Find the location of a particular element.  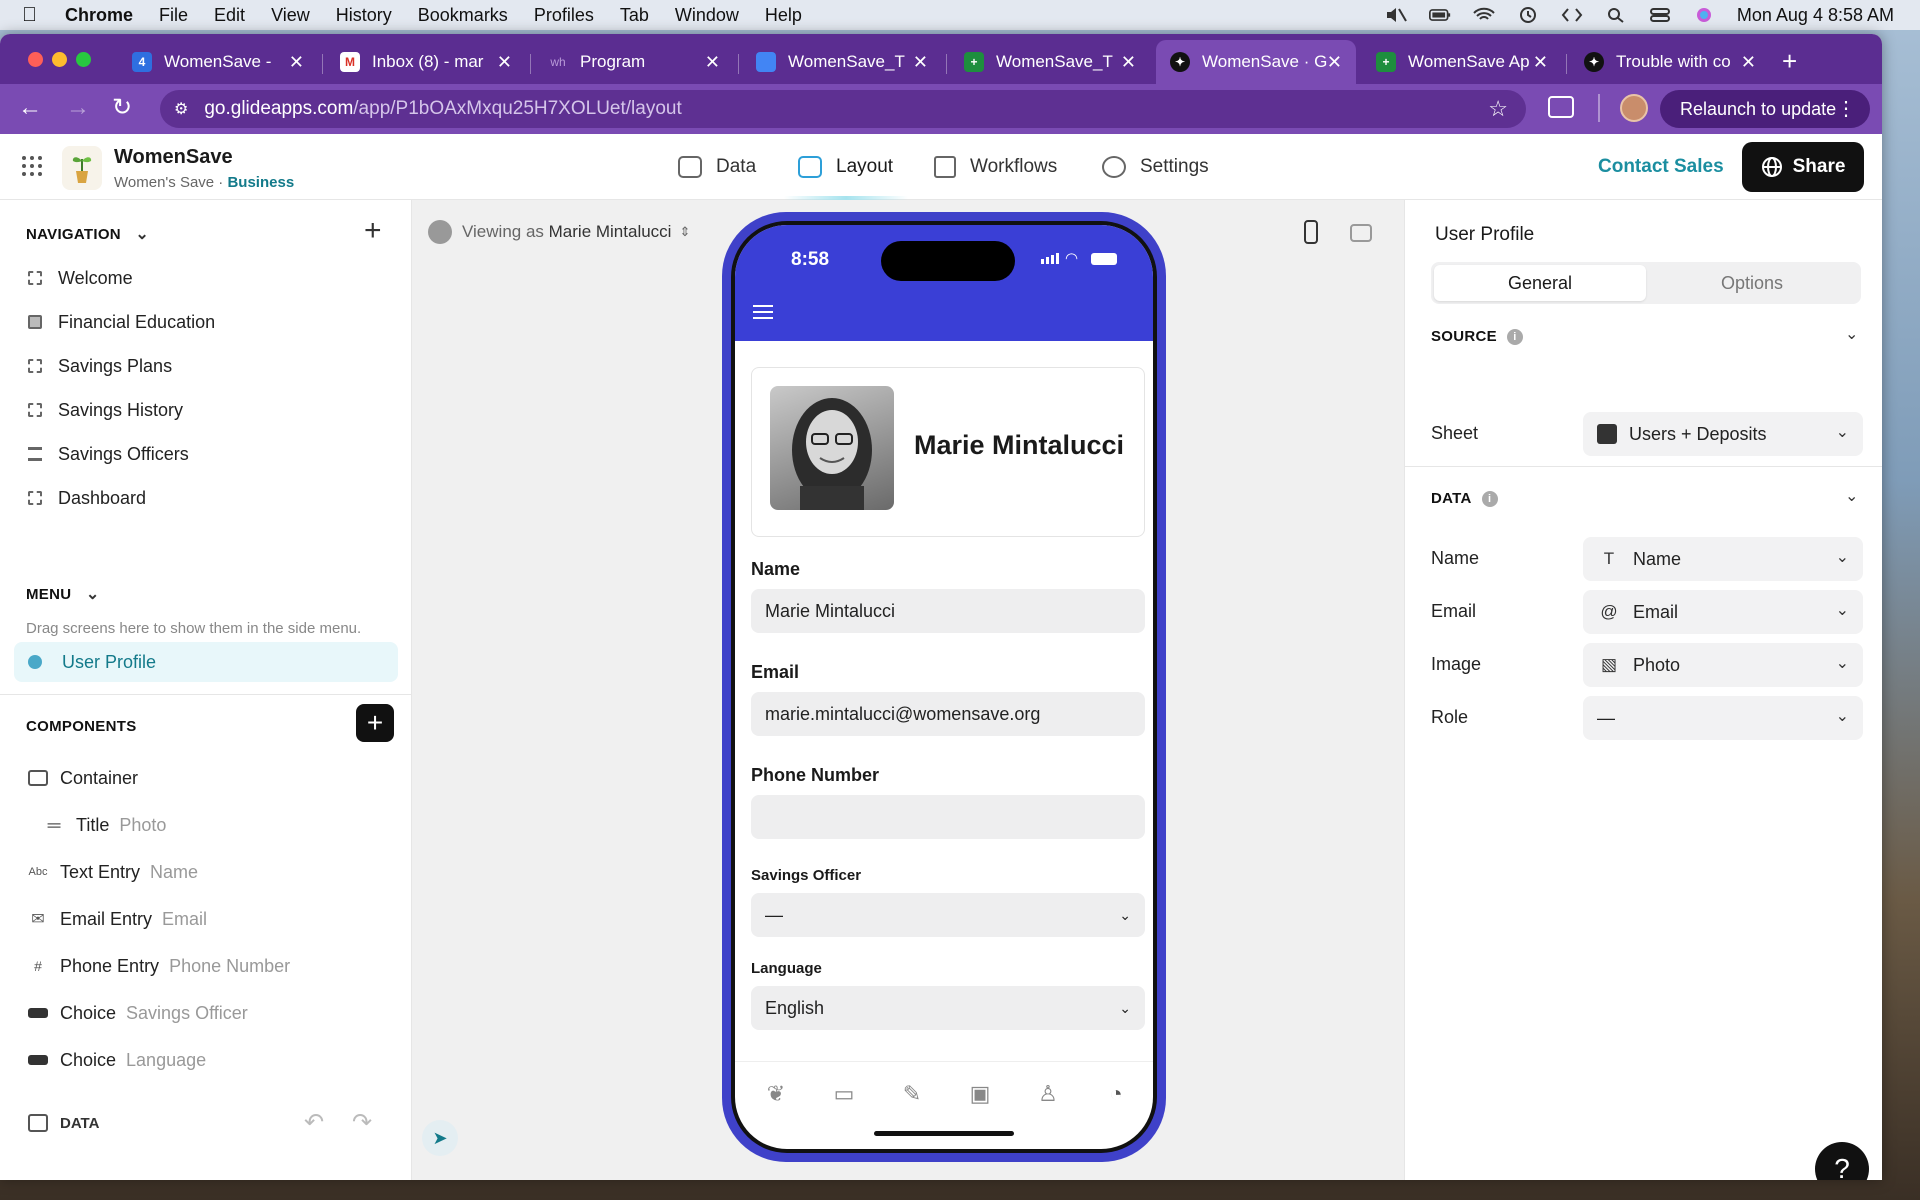

language-select: English ⌄ is located at coordinates (948, 1008).